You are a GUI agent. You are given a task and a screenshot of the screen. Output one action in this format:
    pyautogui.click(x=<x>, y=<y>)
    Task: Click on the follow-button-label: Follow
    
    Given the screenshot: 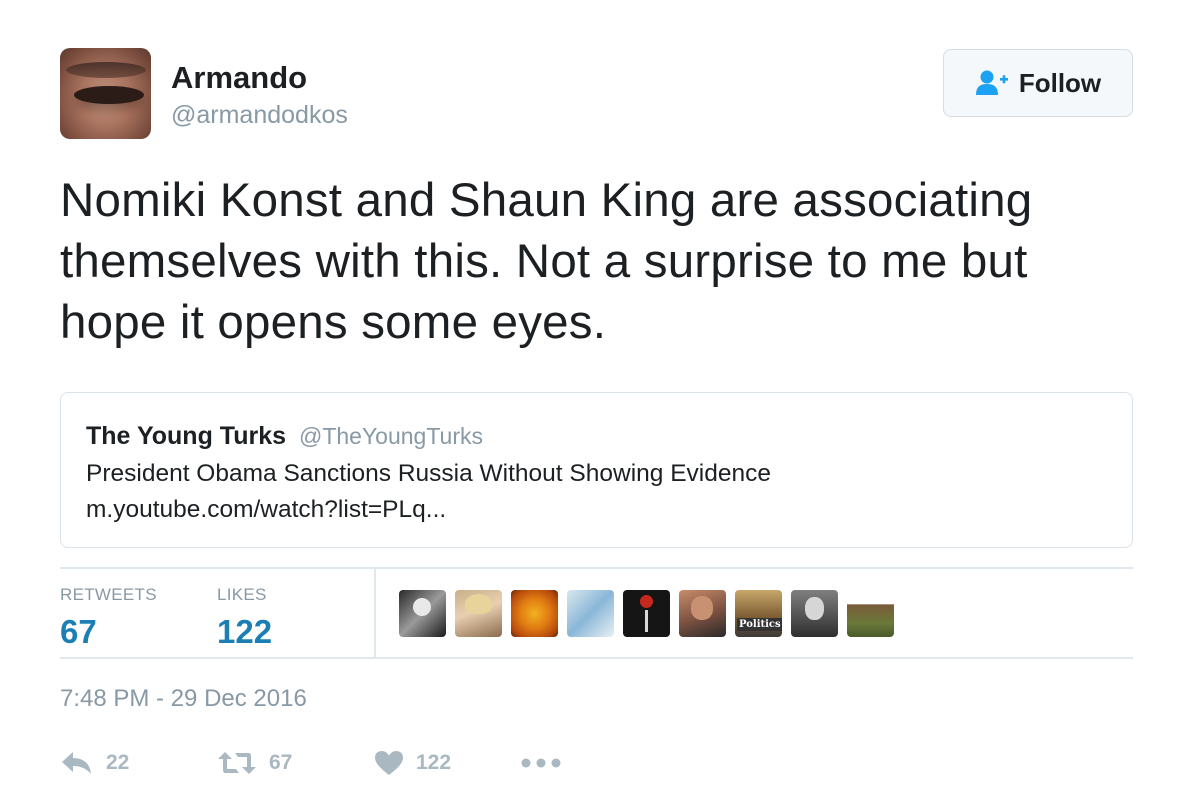 What is the action you would take?
    pyautogui.click(x=1060, y=82)
    